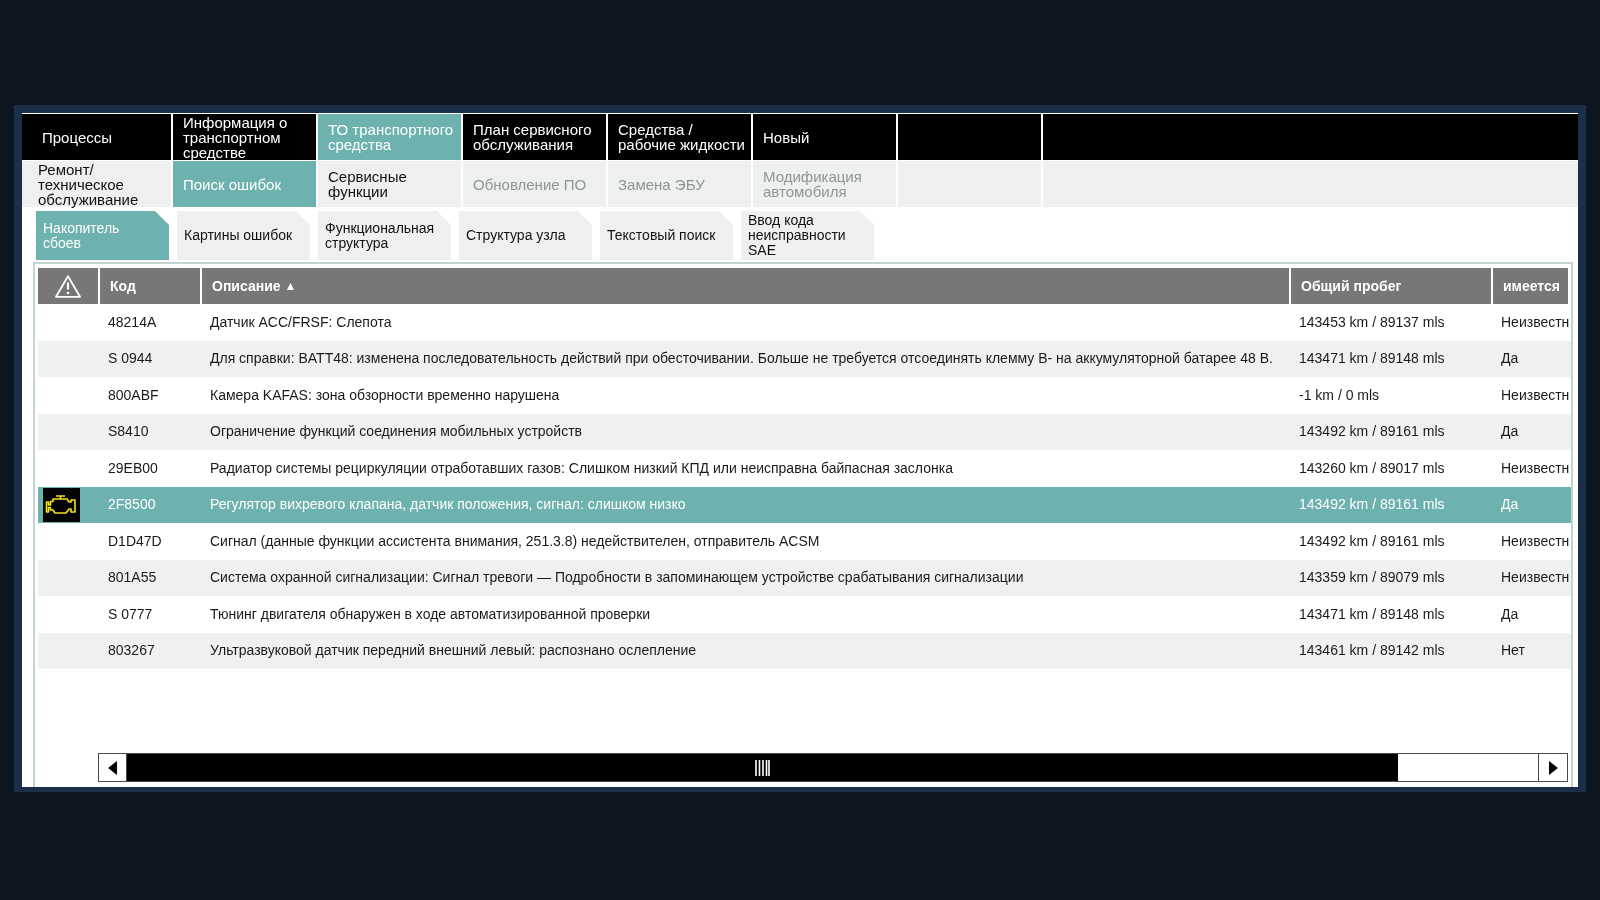  Describe the element at coordinates (112, 767) in the screenshot. I see `left-arrow-icon` at that location.